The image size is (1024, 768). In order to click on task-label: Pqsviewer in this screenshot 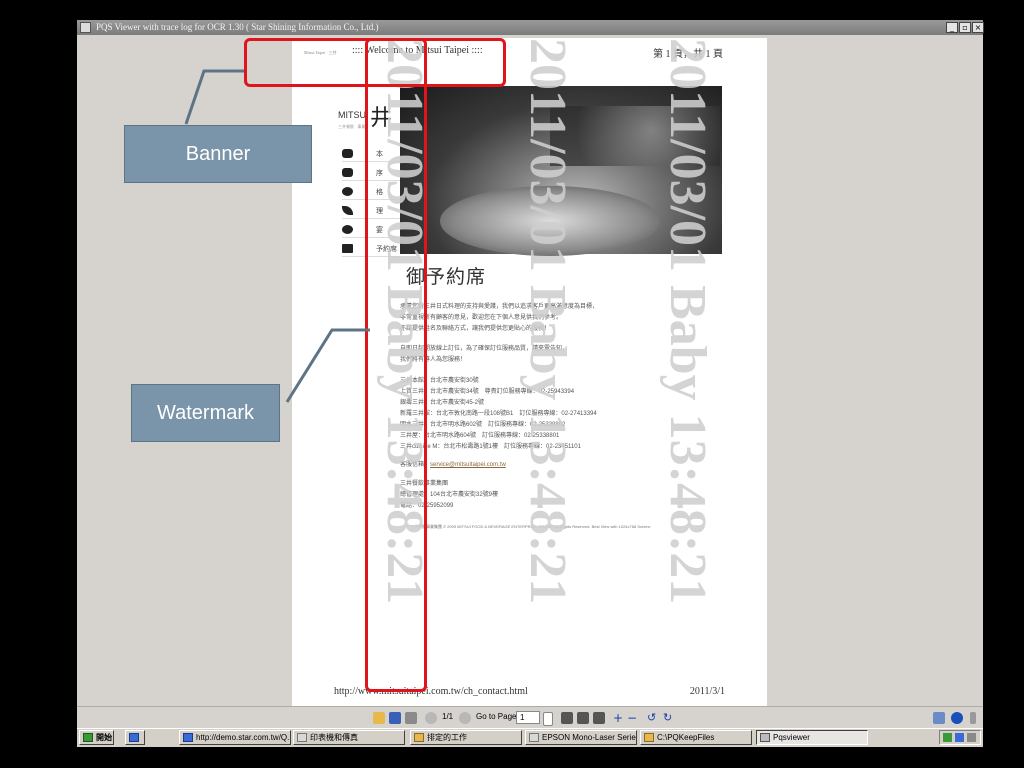, I will do `click(791, 737)`.